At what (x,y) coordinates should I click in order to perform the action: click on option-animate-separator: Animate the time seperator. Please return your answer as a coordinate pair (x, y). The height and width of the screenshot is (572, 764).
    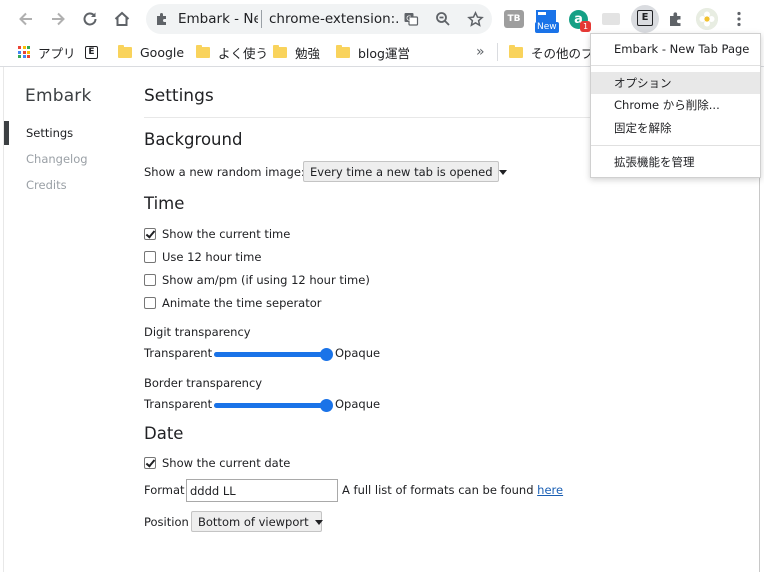
    Looking at the image, I should click on (233, 303).